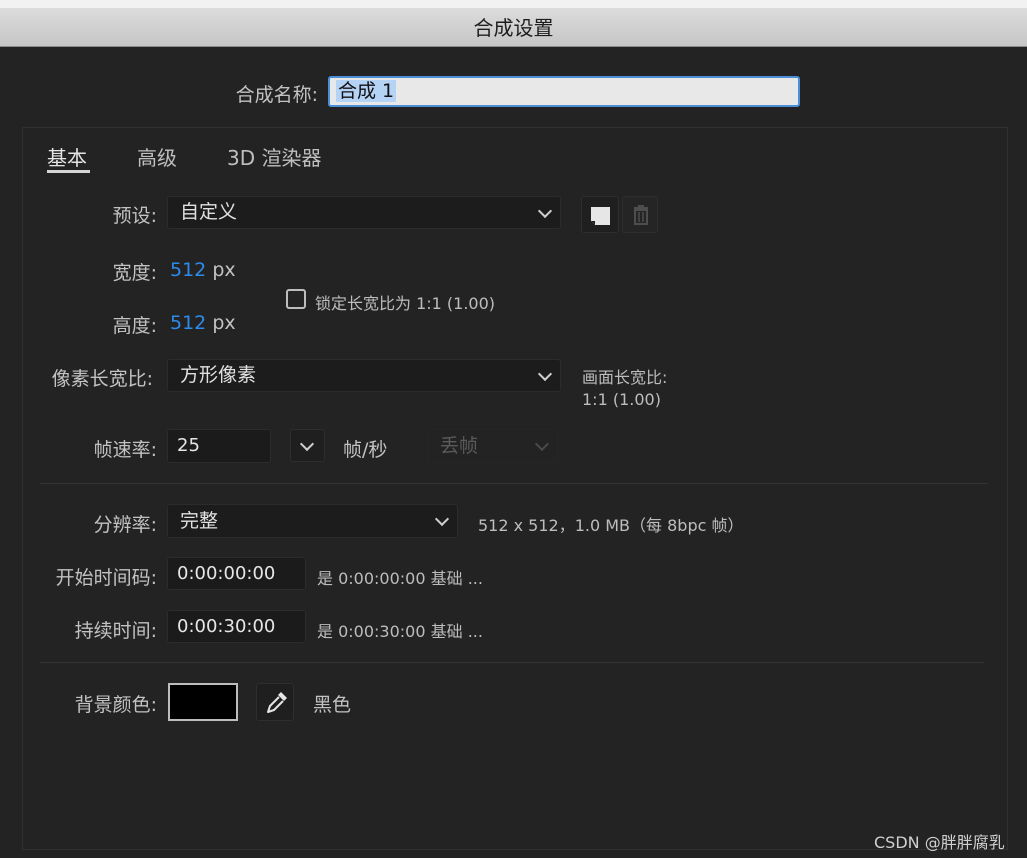 The image size is (1027, 858). What do you see at coordinates (405, 303) in the screenshot?
I see `lock-aspect-label: 锁定长宽比为 1:1 (1.00)` at bounding box center [405, 303].